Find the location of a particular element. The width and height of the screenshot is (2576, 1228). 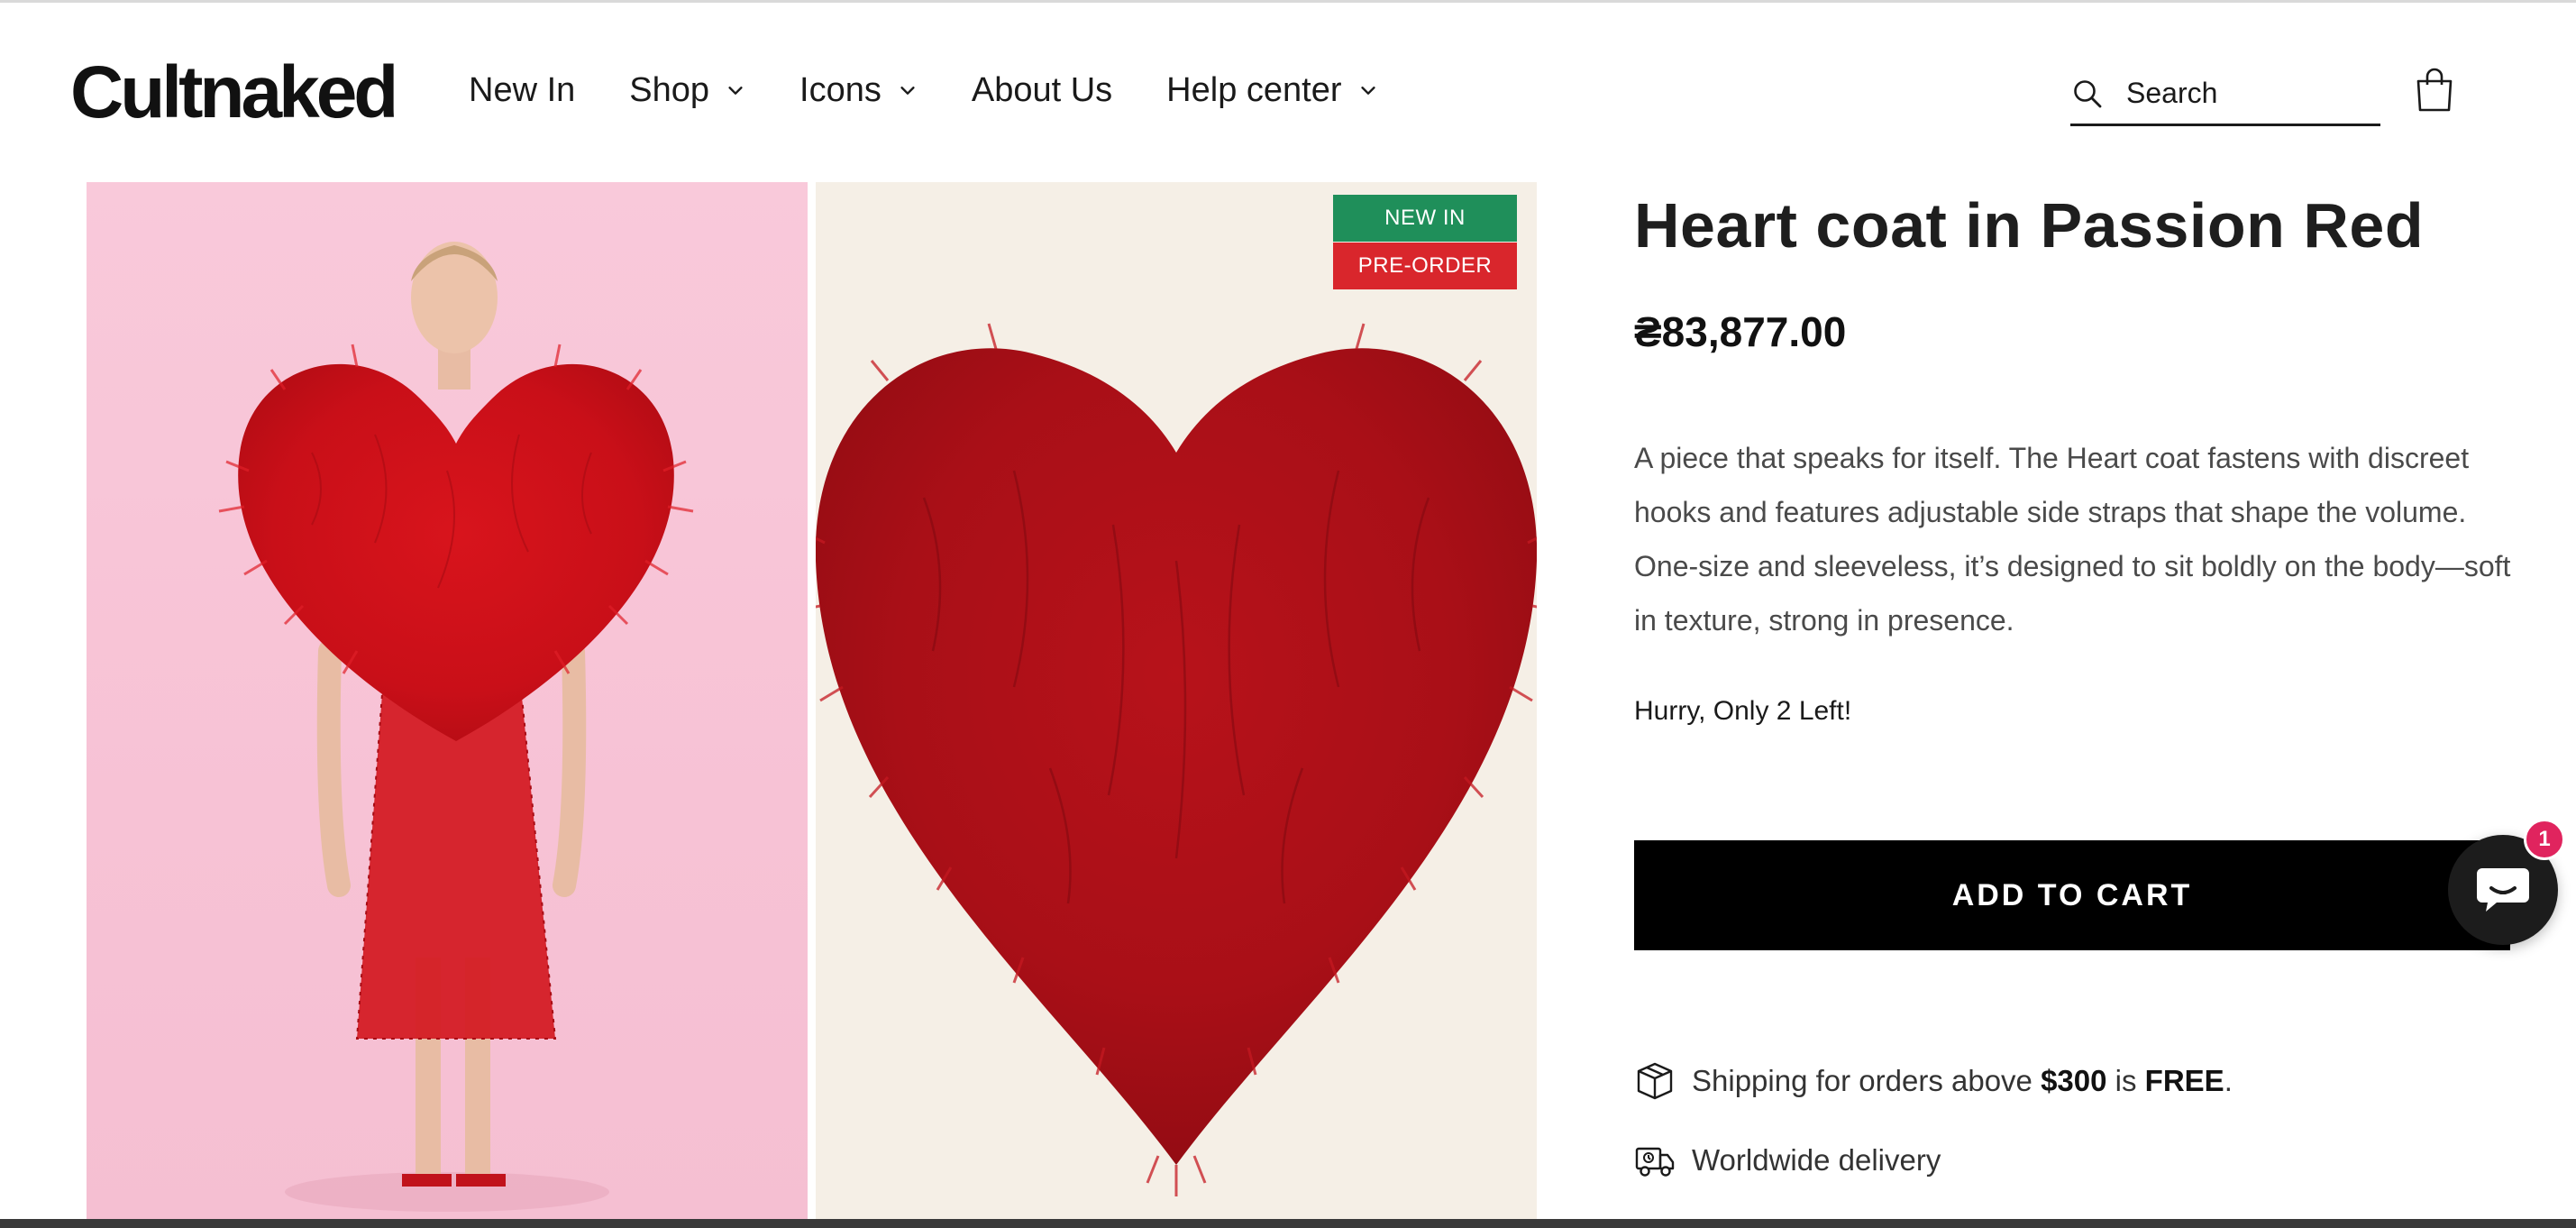

shipping-prefix: Shipping for orders above is located at coordinates (1867, 1080).